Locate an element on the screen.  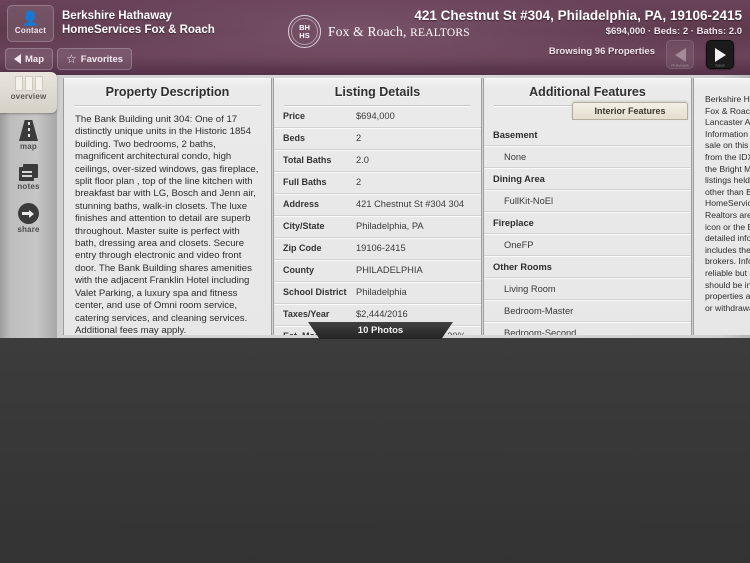
back-to-map-button: Map is located at coordinates (29, 59).